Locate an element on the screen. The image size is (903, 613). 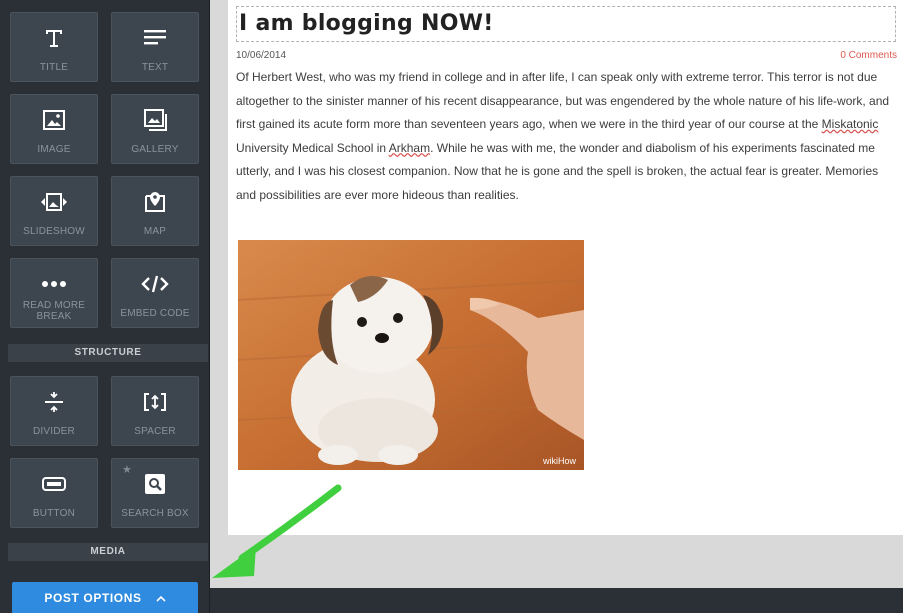
text-element-tile: TEXT is located at coordinates (155, 47).